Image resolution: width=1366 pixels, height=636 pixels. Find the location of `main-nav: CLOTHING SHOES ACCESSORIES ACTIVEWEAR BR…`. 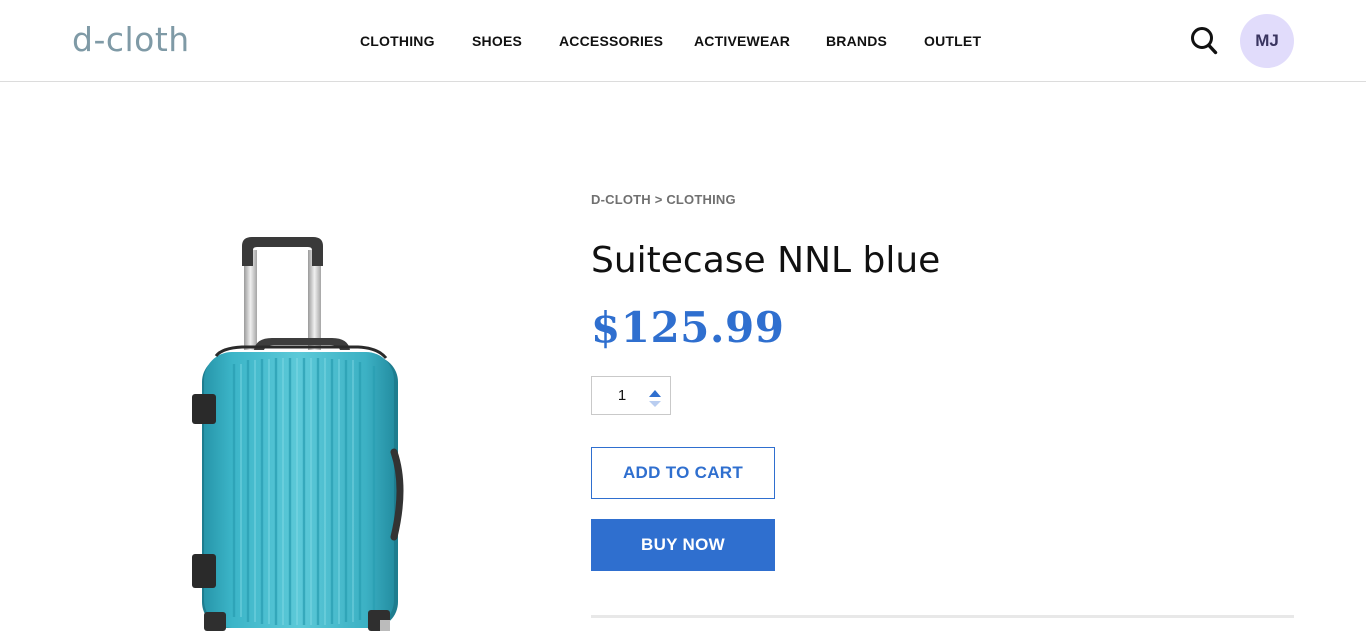

main-nav: CLOTHING SHOES ACCESSORIES ACTIVEWEAR BR… is located at coordinates (683, 41).